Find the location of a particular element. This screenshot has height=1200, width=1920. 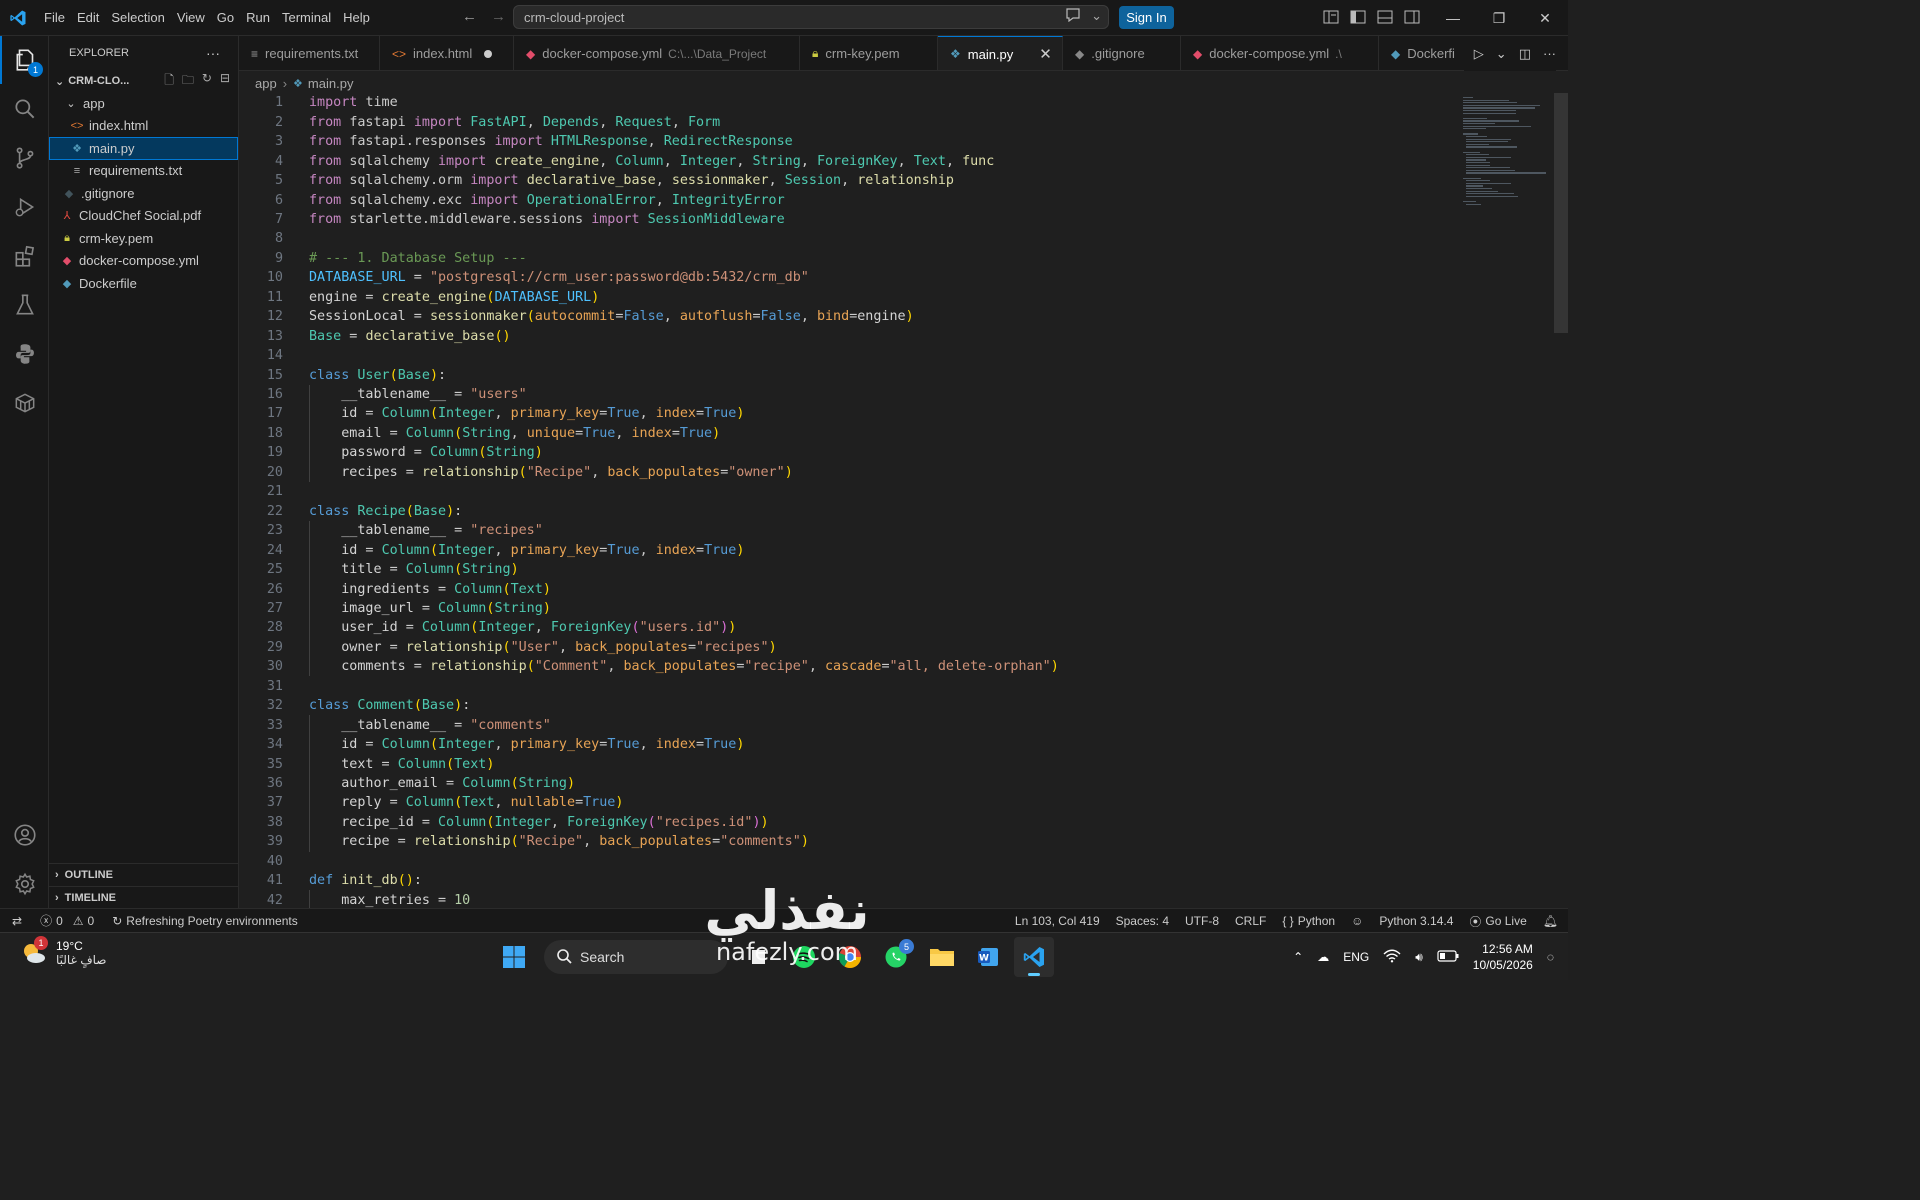

menu-run: Run is located at coordinates (258, 18).